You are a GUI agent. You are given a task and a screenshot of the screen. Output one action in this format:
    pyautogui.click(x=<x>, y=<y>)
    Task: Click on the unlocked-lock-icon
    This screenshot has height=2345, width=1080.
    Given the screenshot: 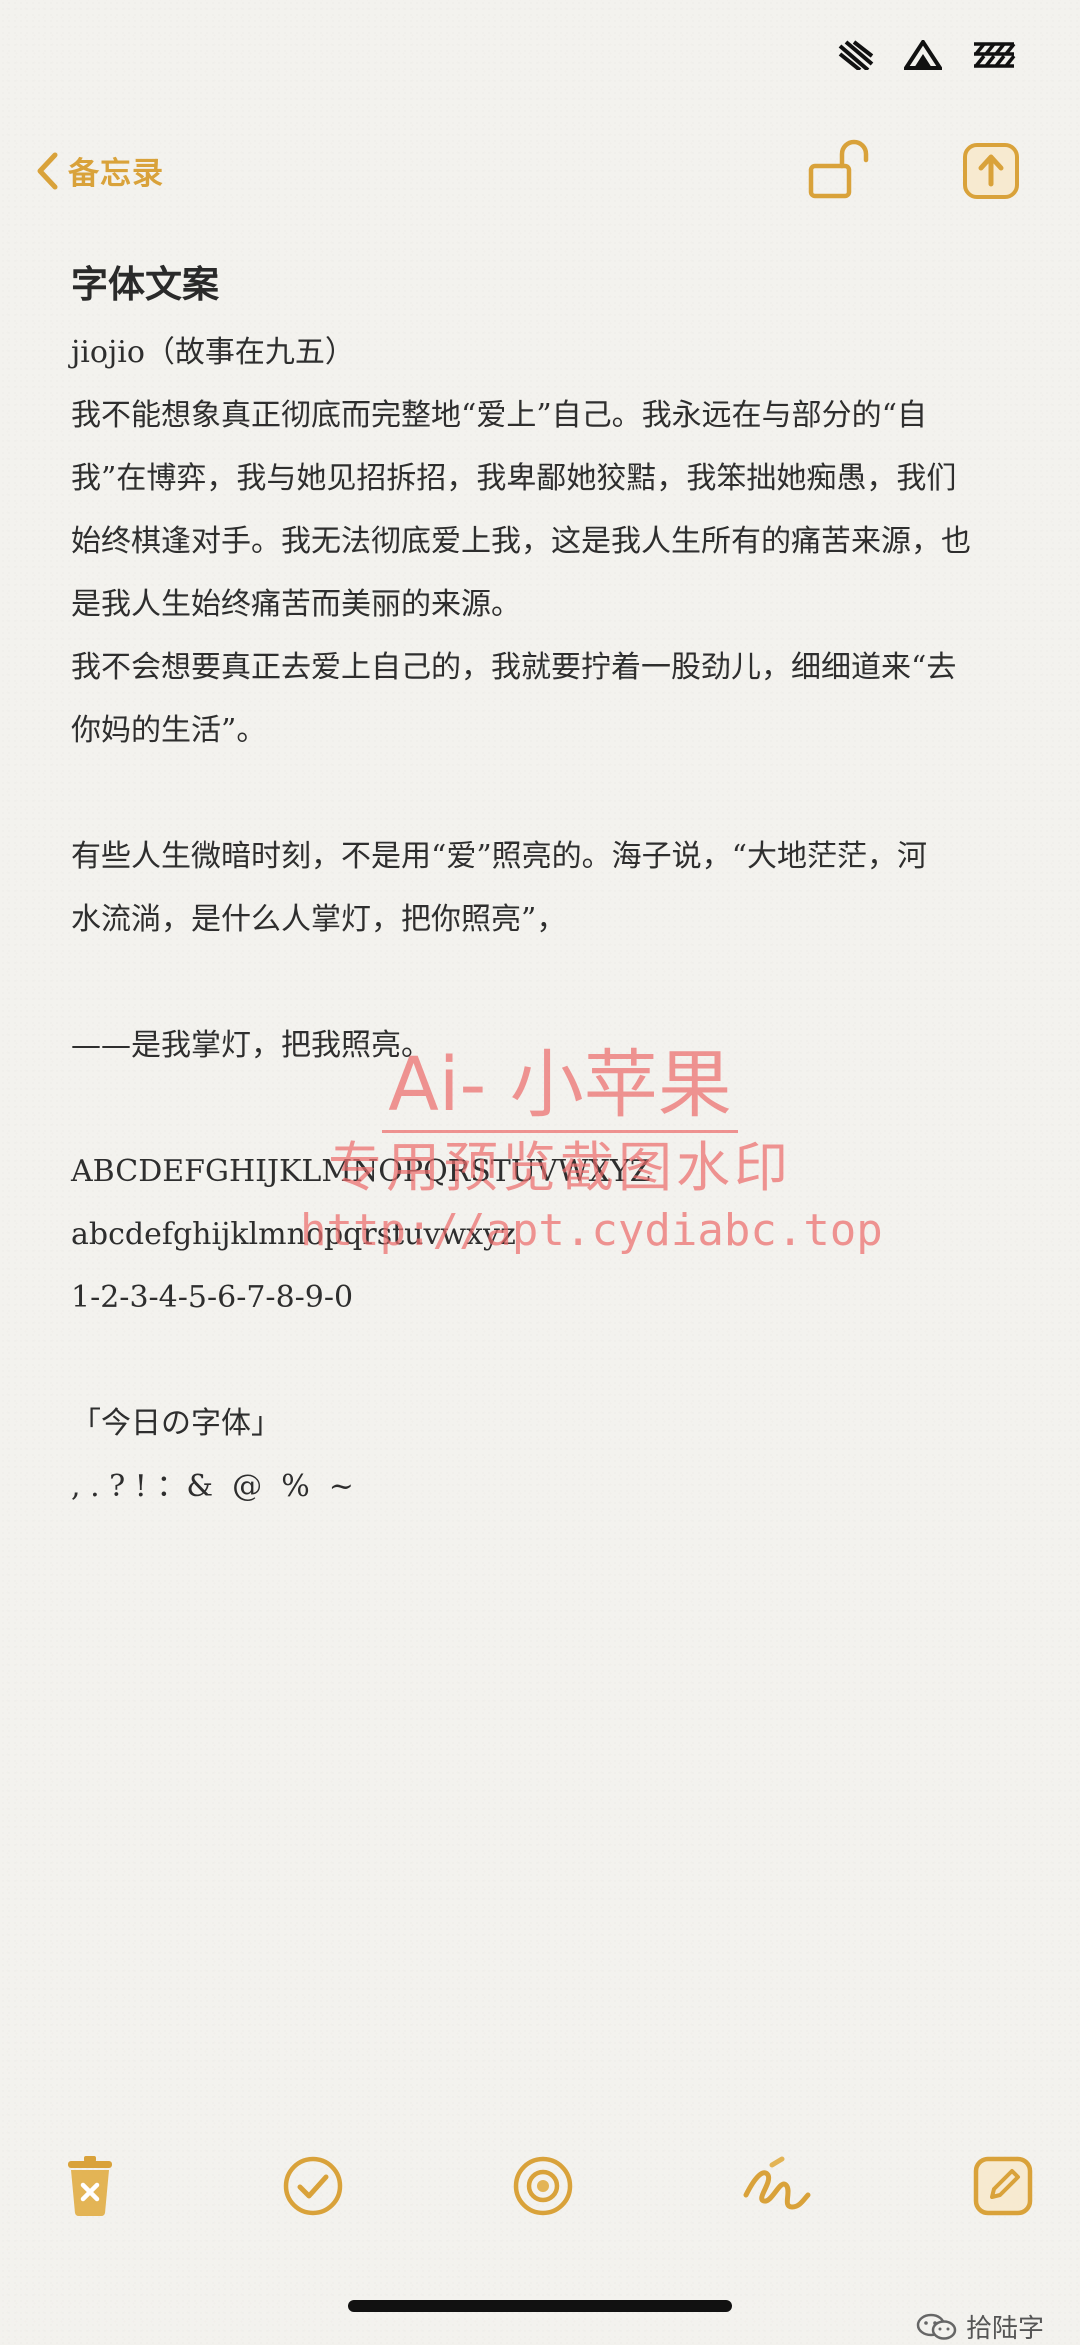 What is the action you would take?
    pyautogui.click(x=838, y=169)
    